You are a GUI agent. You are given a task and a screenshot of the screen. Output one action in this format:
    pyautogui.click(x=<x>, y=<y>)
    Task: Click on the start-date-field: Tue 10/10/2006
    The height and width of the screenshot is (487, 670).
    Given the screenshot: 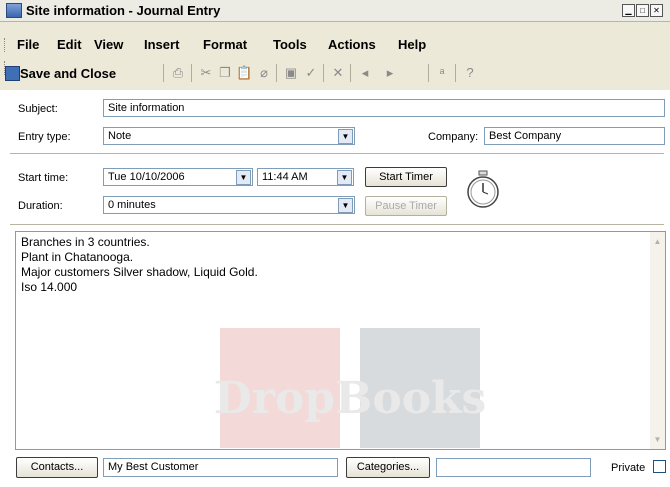 What is the action you would take?
    pyautogui.click(x=178, y=177)
    